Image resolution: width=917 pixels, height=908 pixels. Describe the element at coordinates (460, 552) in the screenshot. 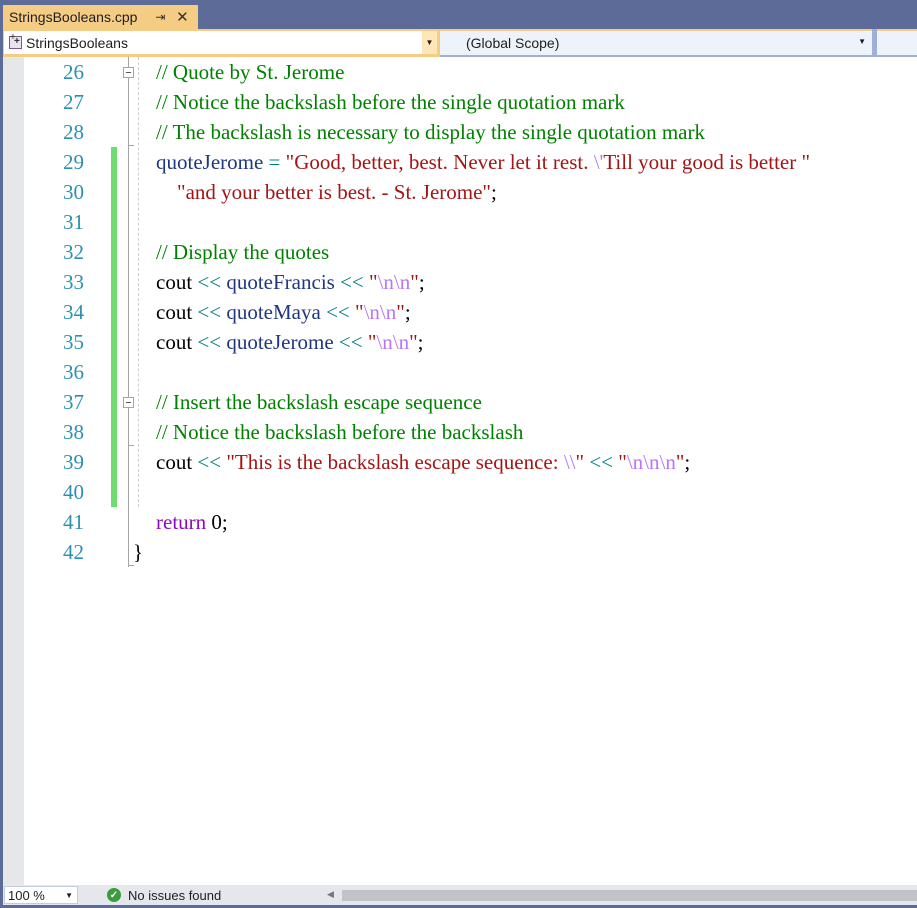

I see `code-line: 42}` at that location.